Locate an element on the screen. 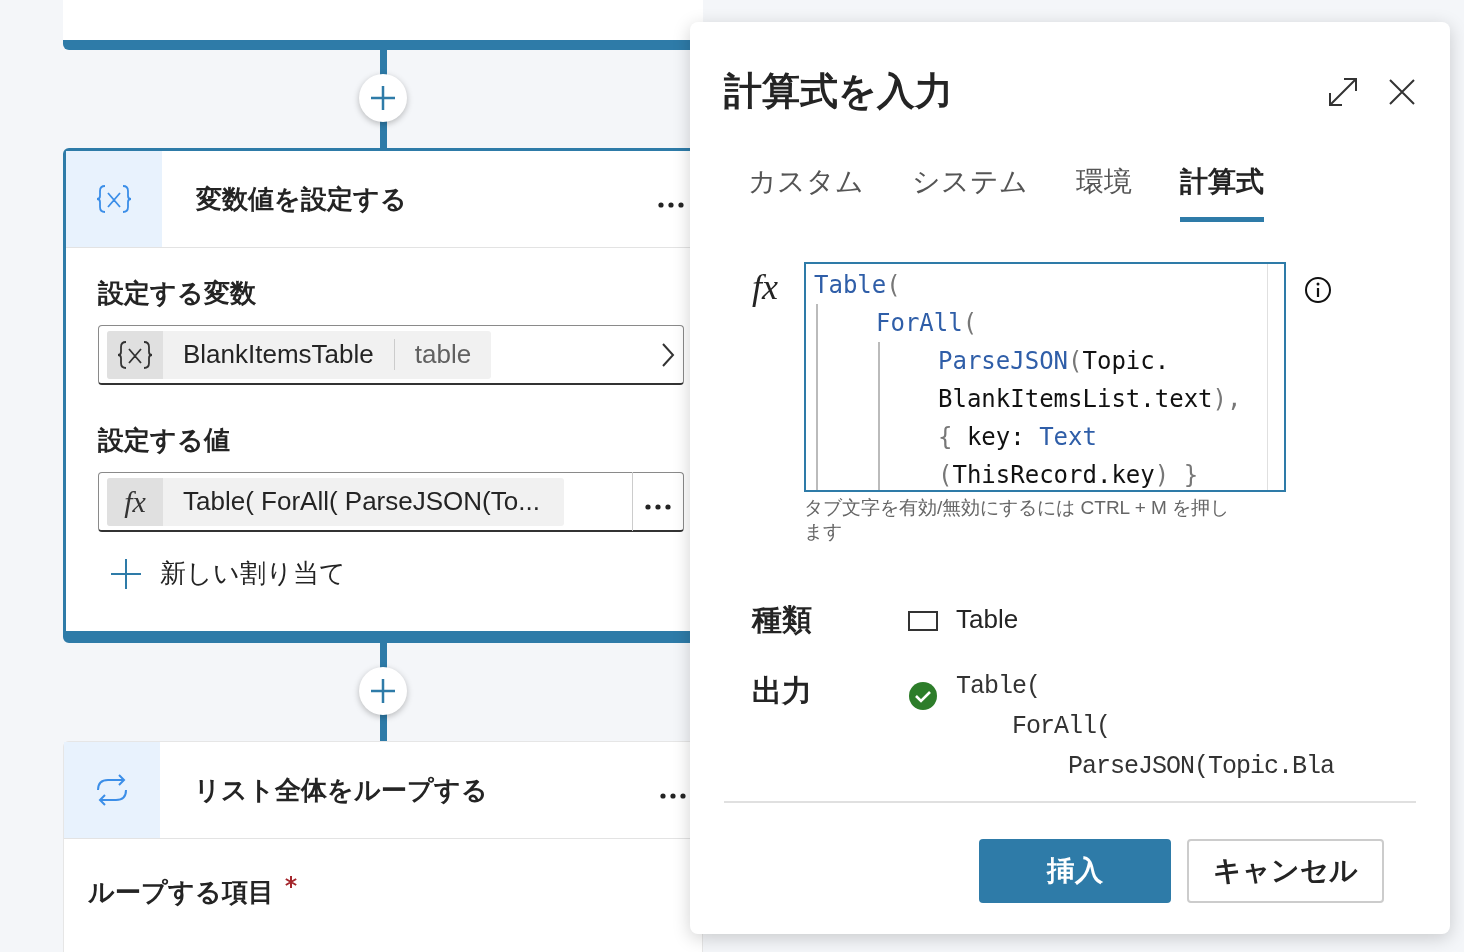 The image size is (1464, 952). info-icon is located at coordinates (1318, 290).